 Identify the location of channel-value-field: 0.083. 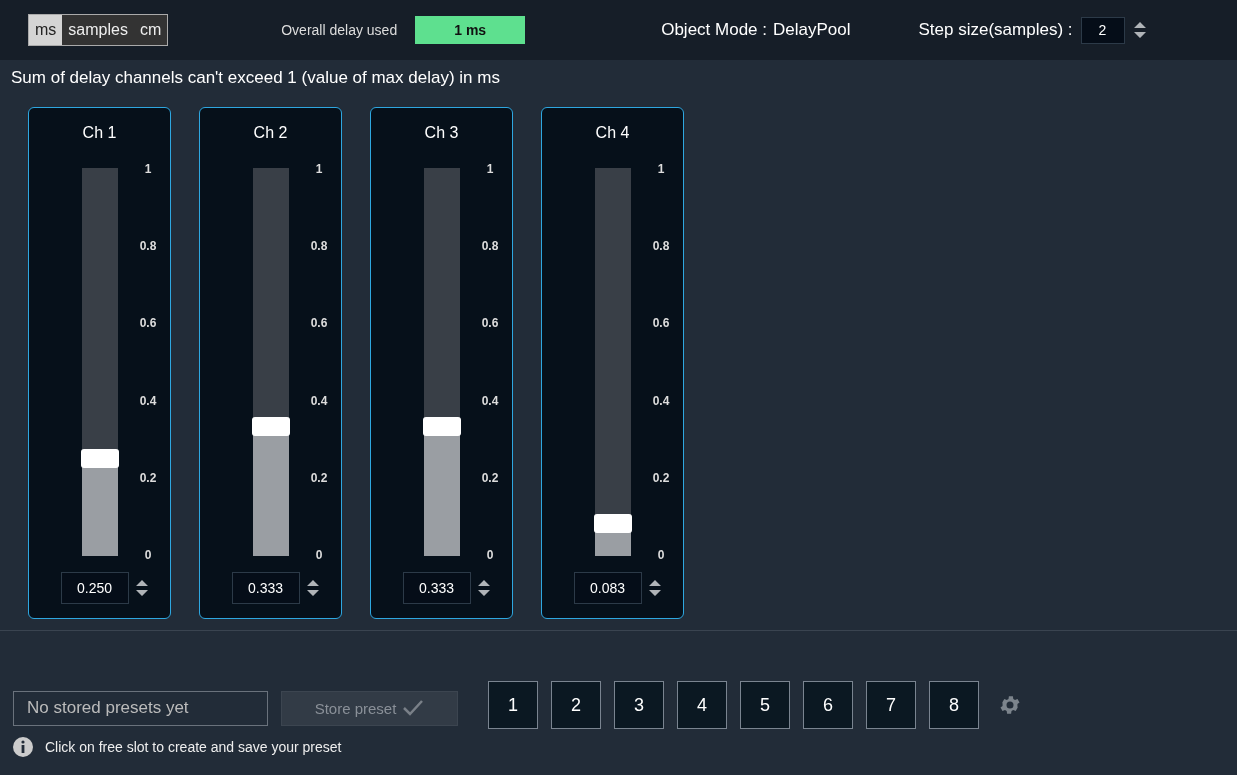
(607, 588).